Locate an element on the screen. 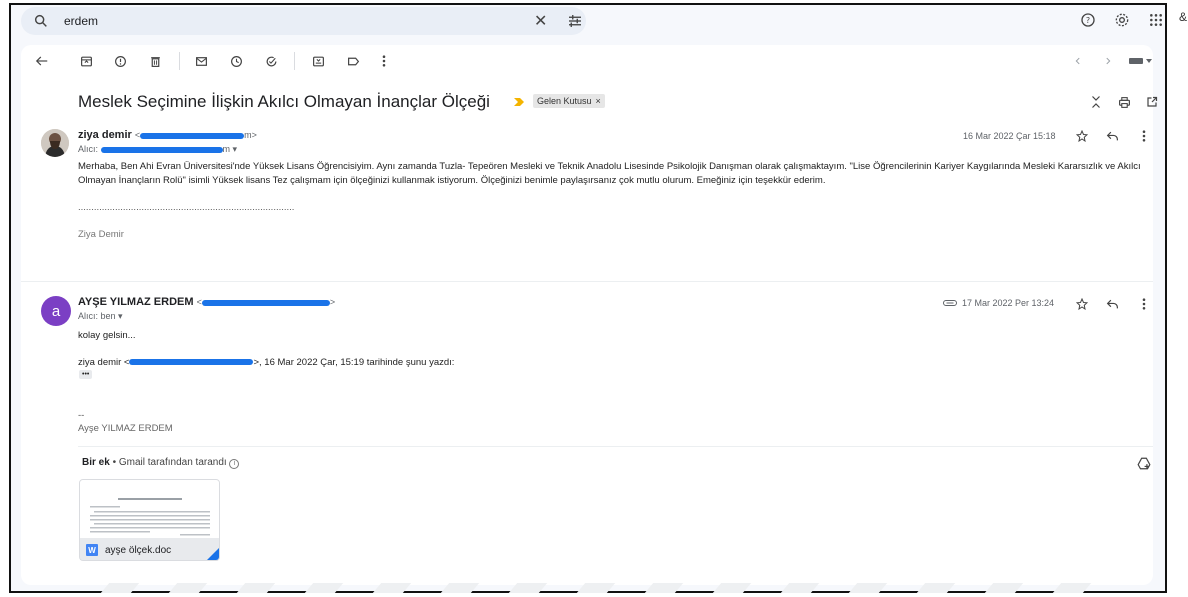  sender-email: < > is located at coordinates (266, 302).